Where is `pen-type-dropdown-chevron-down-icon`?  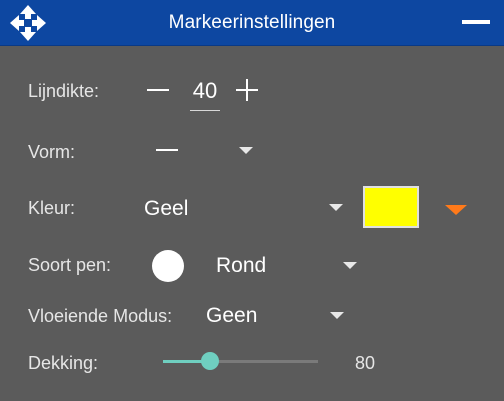
pen-type-dropdown-chevron-down-icon is located at coordinates (350, 265).